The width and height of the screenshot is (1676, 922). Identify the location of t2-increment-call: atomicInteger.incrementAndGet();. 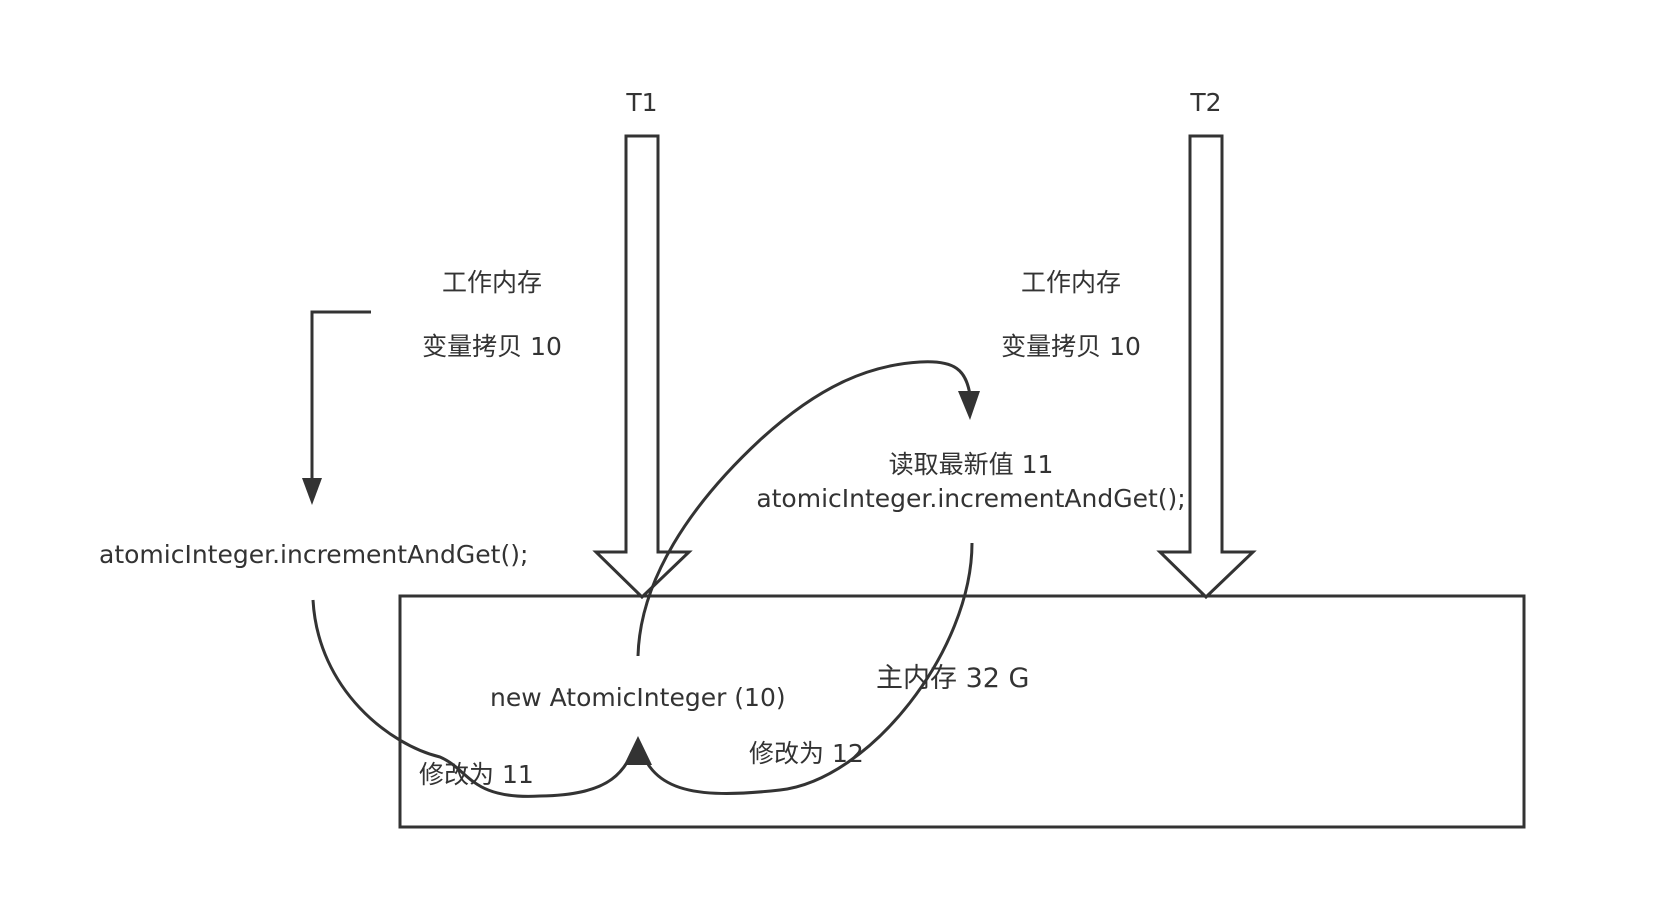
(971, 498).